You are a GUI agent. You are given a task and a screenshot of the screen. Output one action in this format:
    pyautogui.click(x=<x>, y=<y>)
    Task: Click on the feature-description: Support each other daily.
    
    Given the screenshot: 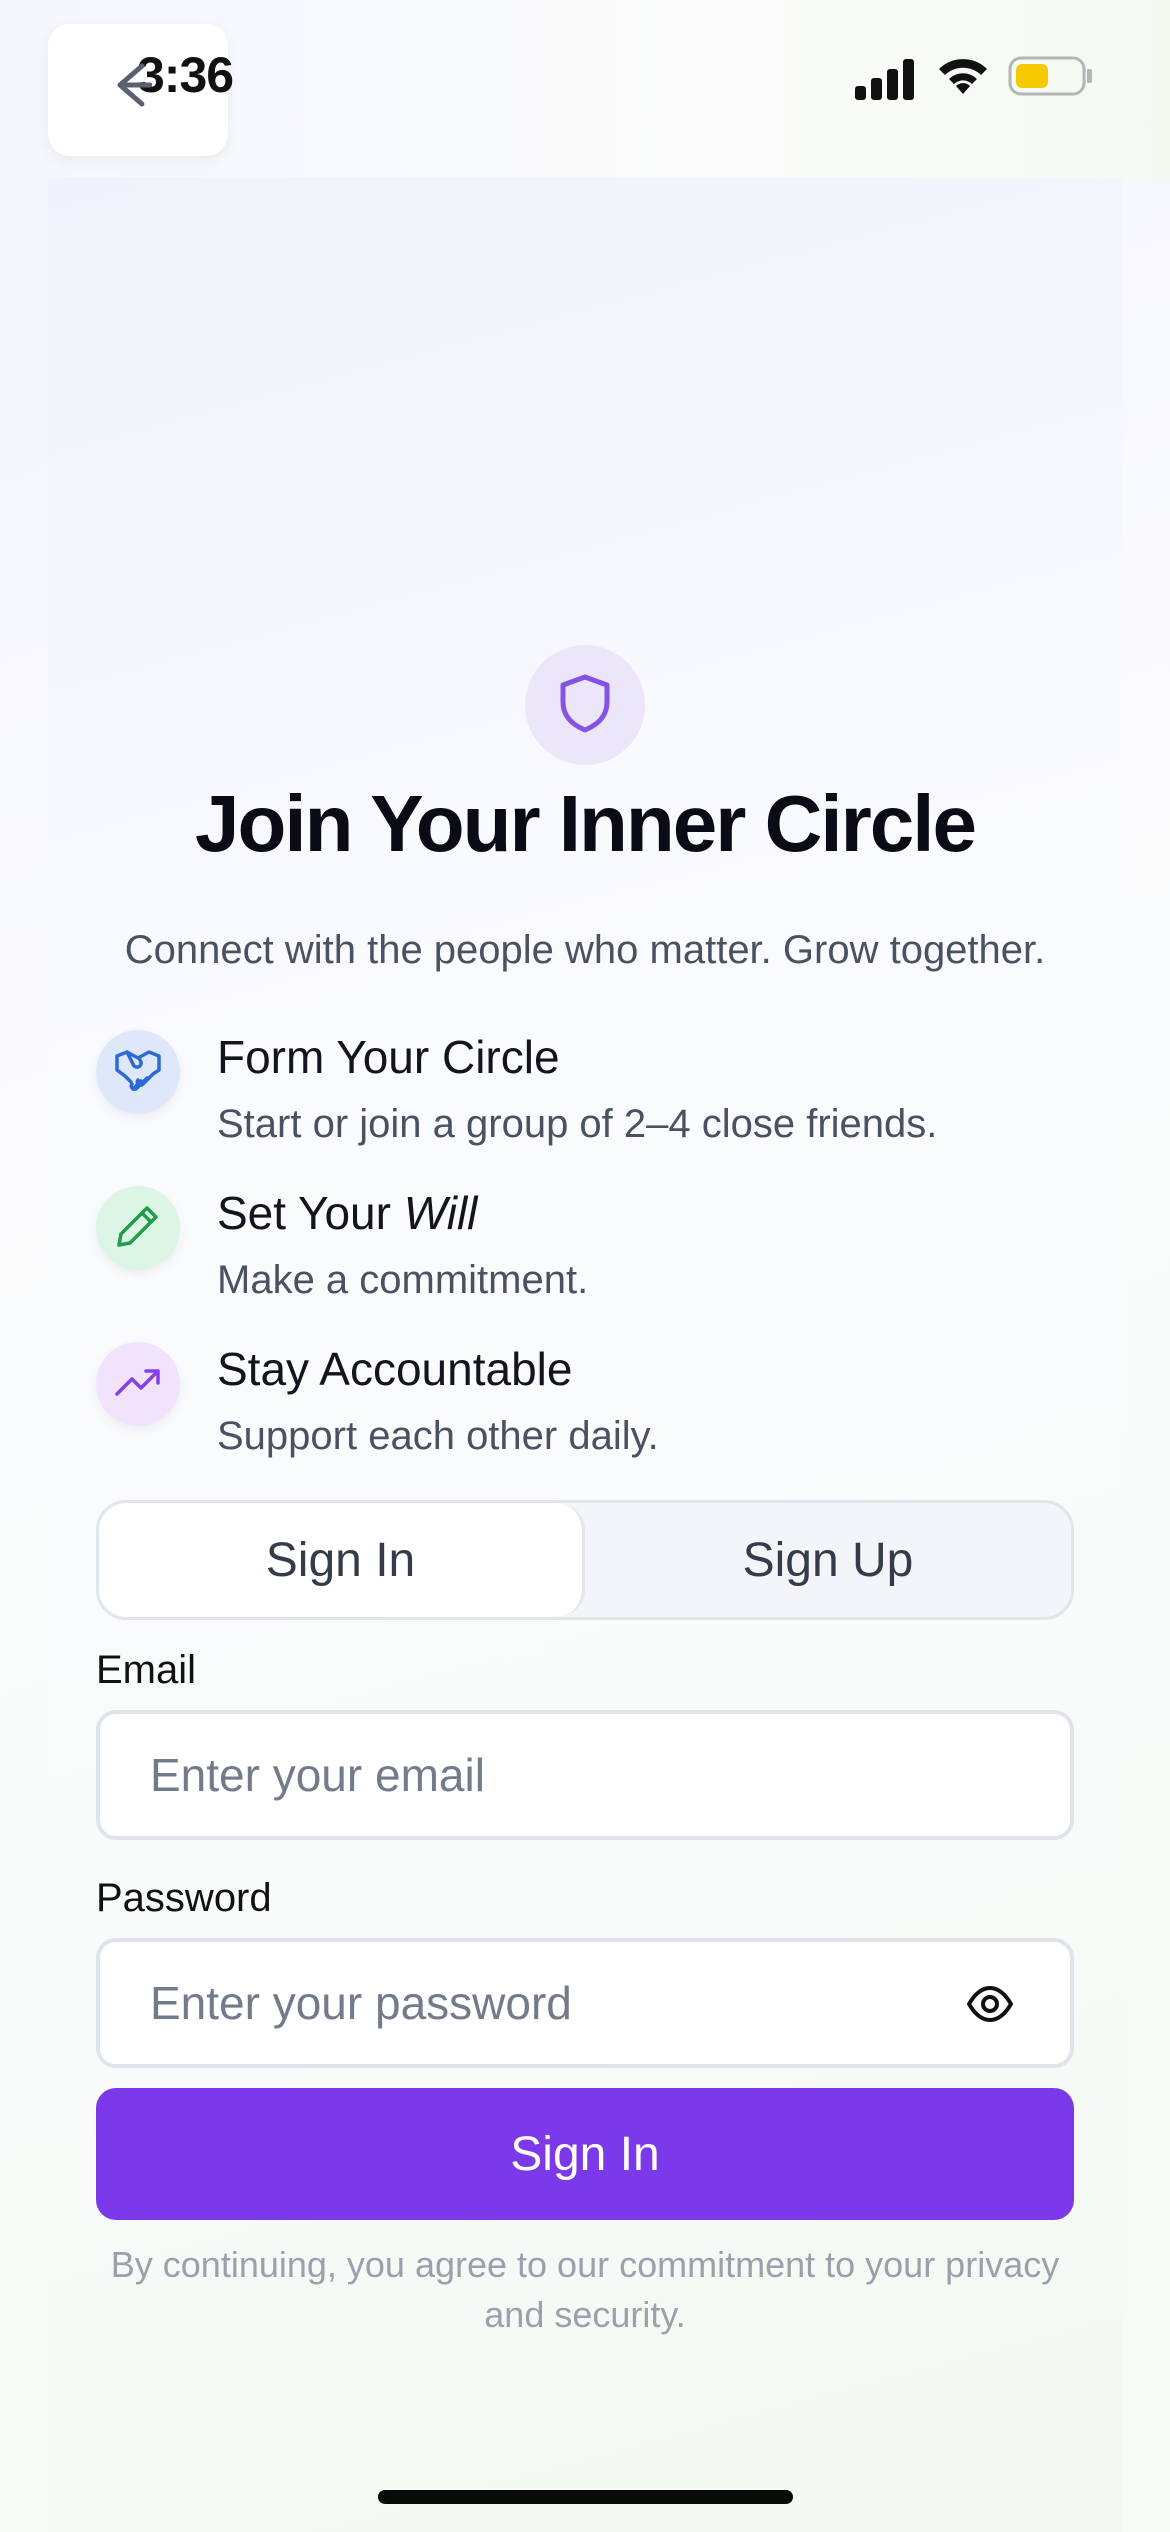 What is the action you would take?
    pyautogui.click(x=438, y=1436)
    